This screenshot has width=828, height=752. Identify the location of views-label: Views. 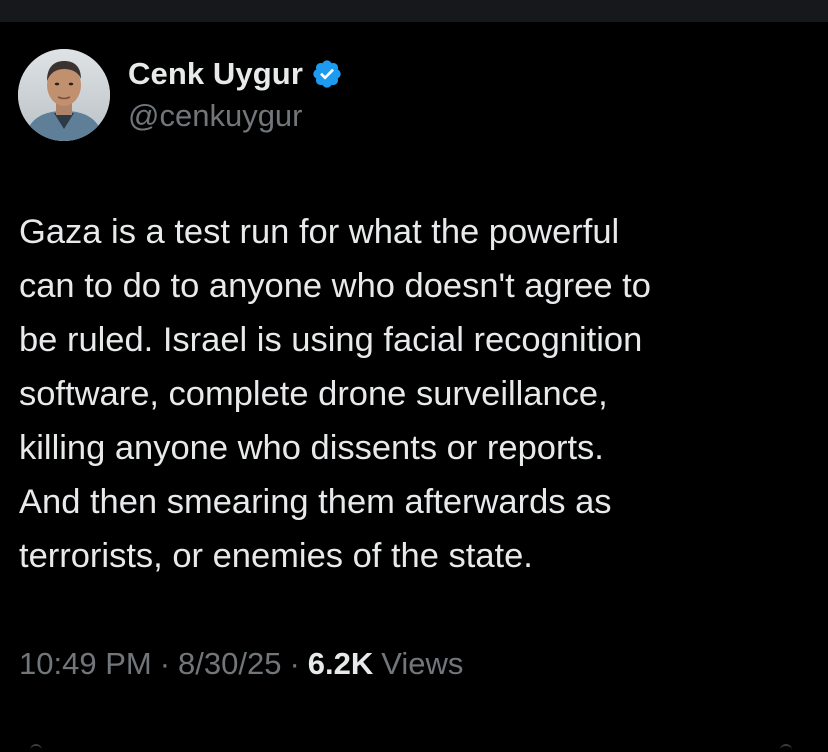
(422, 664).